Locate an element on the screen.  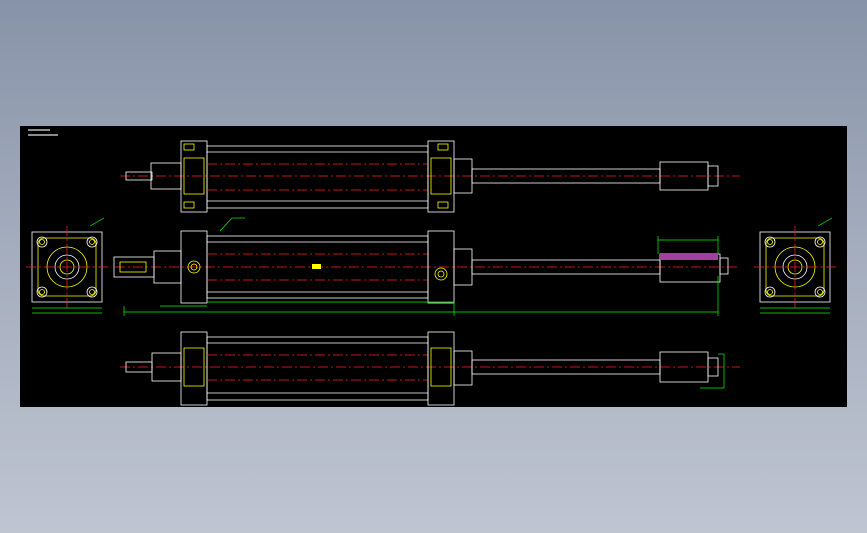
bottom-view is located at coordinates (430, 368).